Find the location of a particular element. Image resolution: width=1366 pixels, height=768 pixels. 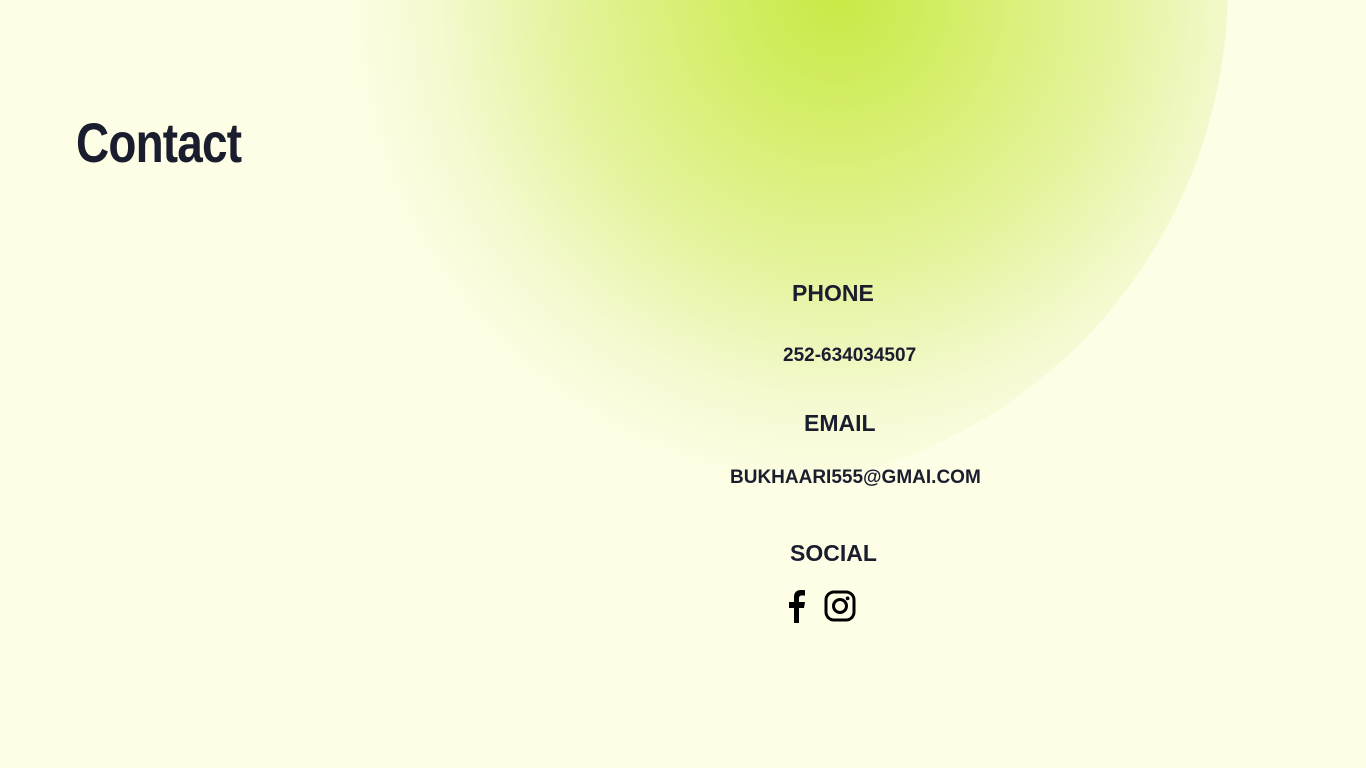

social-icons is located at coordinates (821, 608).